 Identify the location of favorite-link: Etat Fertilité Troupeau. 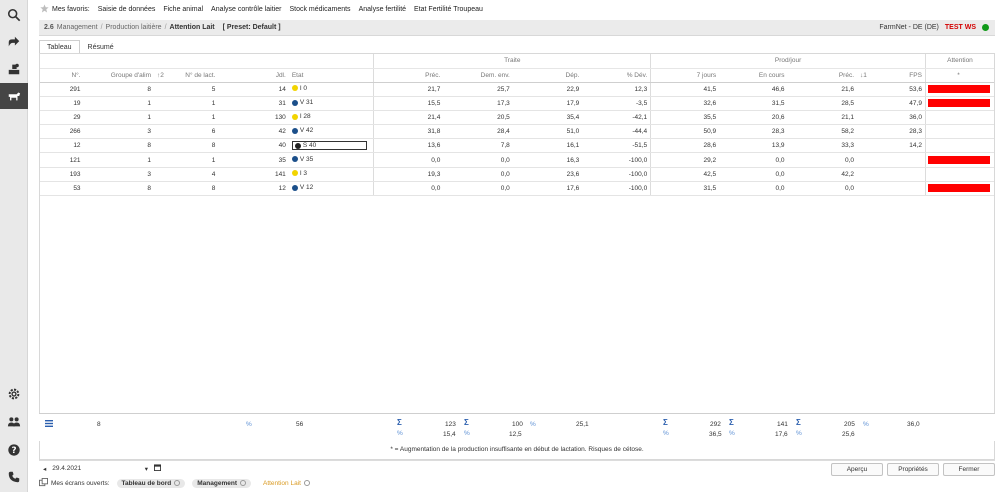
(448, 9).